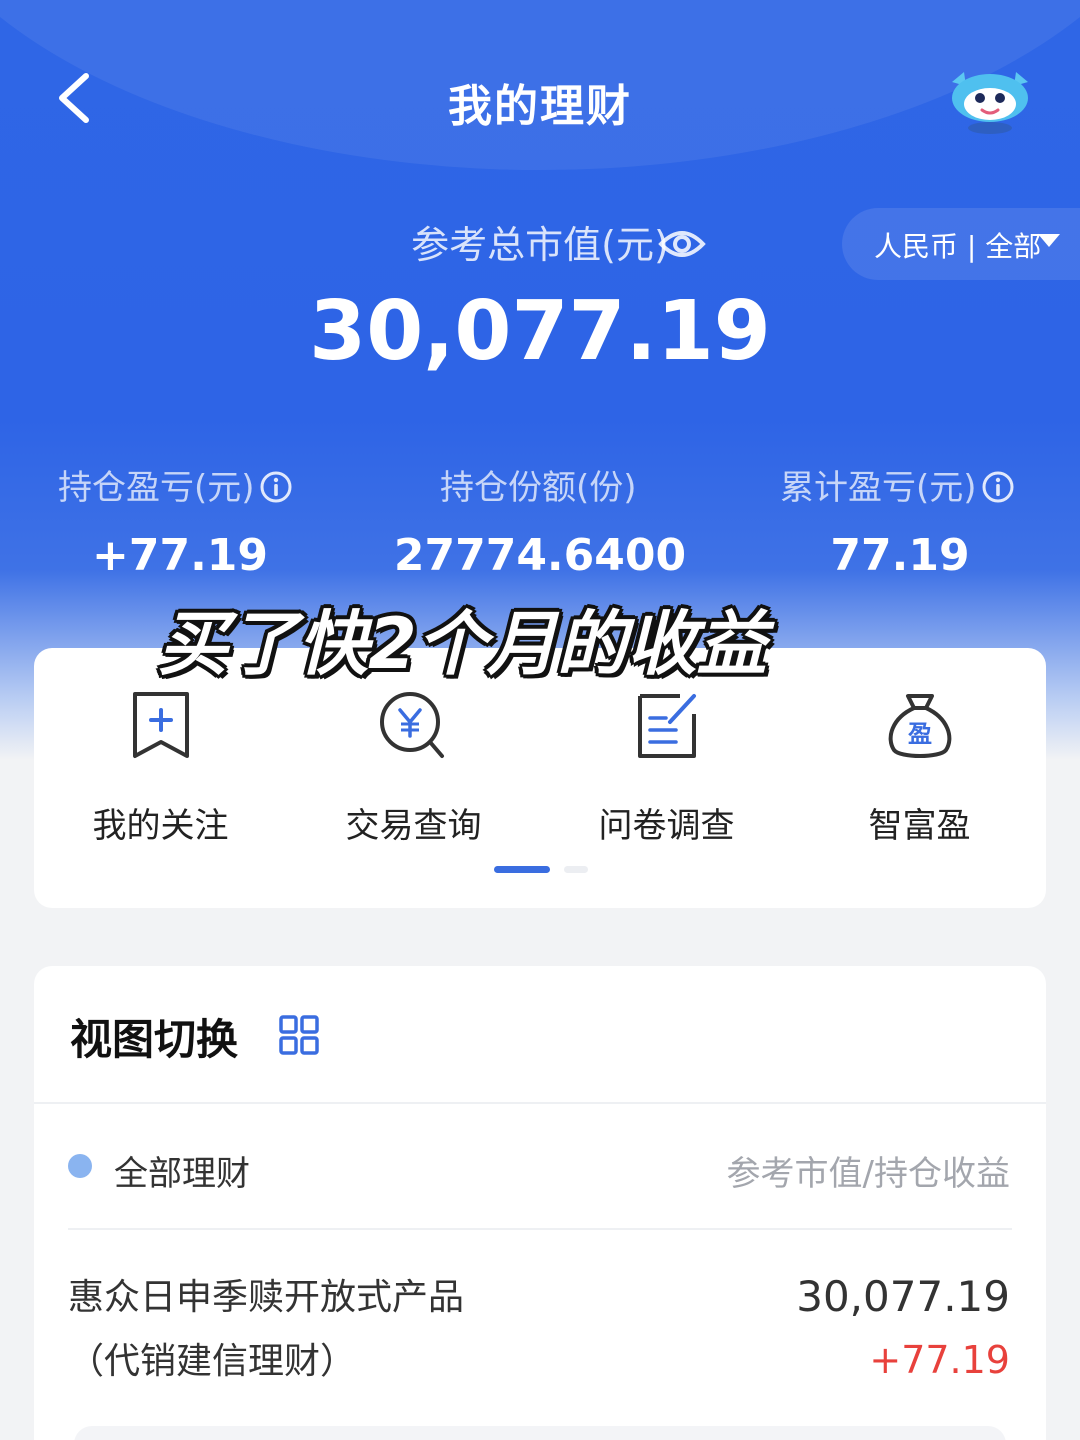 The image size is (1080, 1440). I want to click on cumulative-pnl-label-text: 累计盈亏(元), so click(878, 488).